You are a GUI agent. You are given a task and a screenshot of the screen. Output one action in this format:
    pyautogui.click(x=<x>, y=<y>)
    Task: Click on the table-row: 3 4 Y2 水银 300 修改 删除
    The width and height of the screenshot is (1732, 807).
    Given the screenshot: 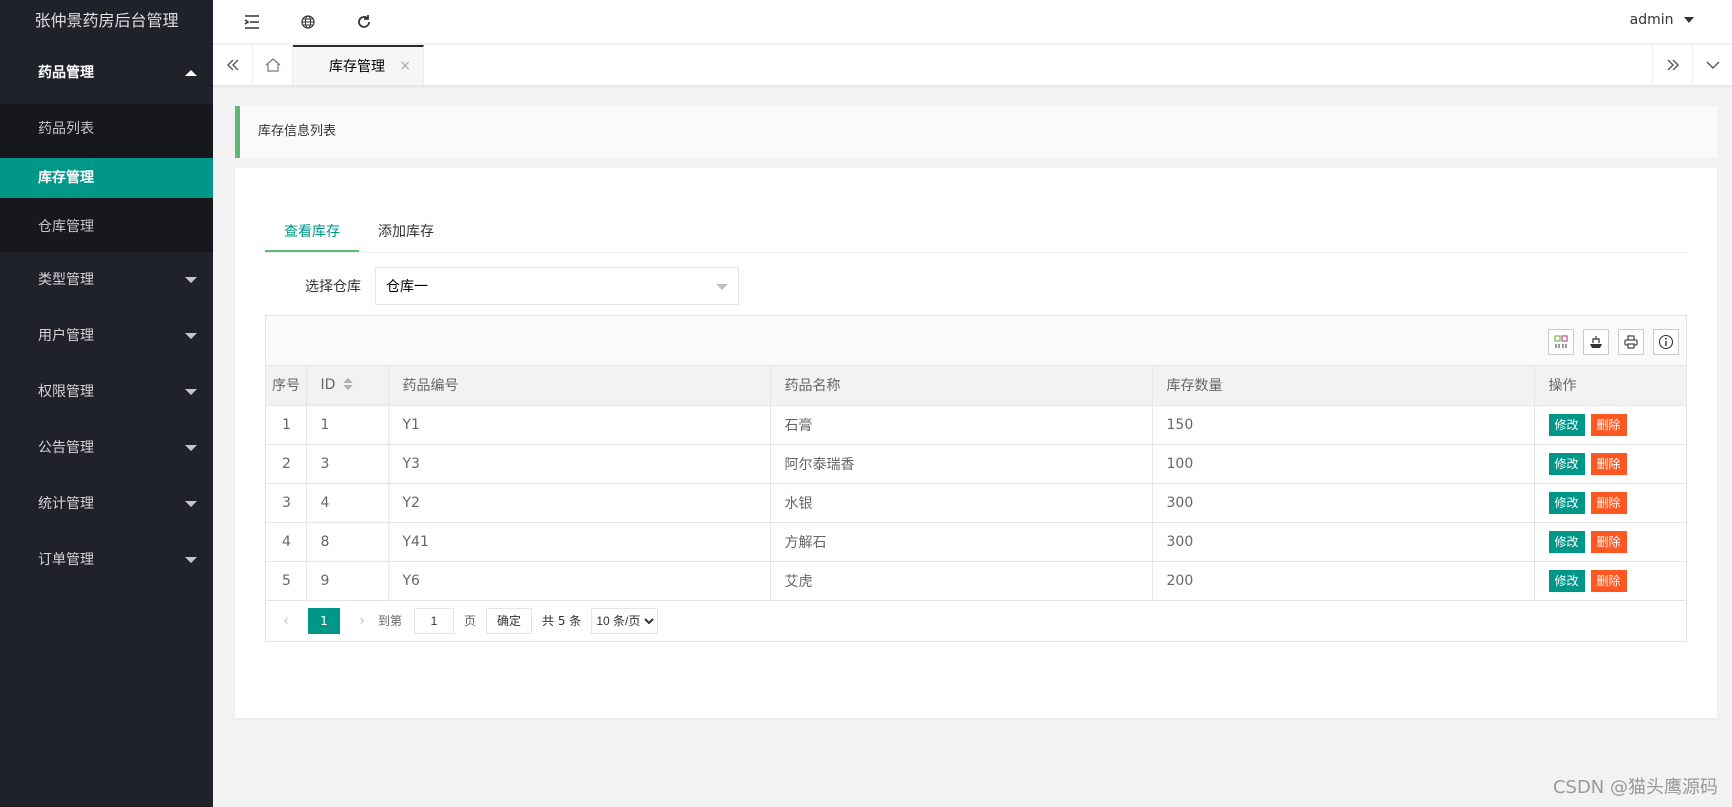 What is the action you would take?
    pyautogui.click(x=976, y=503)
    